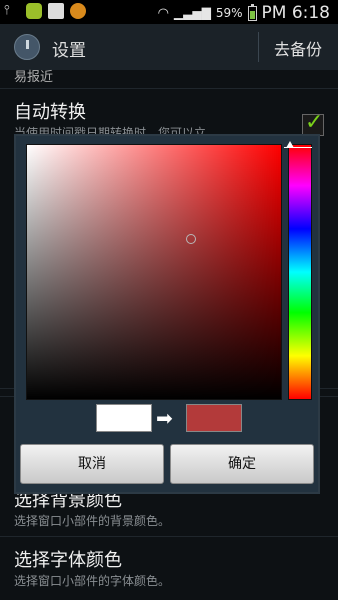 Image resolution: width=338 pixels, height=600 pixels. Describe the element at coordinates (169, 47) in the screenshot. I see `action-bar: 设置 去备份` at that location.